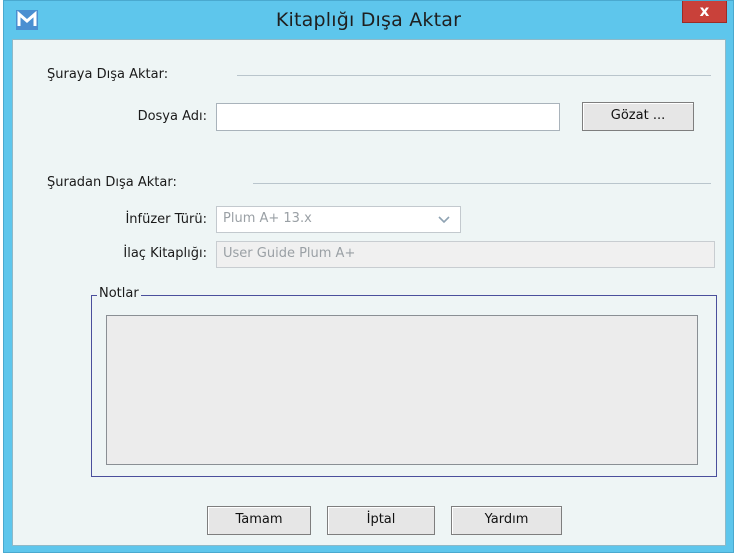 This screenshot has height=556, width=737. What do you see at coordinates (444, 220) in the screenshot?
I see `chevron-down-icon` at bounding box center [444, 220].